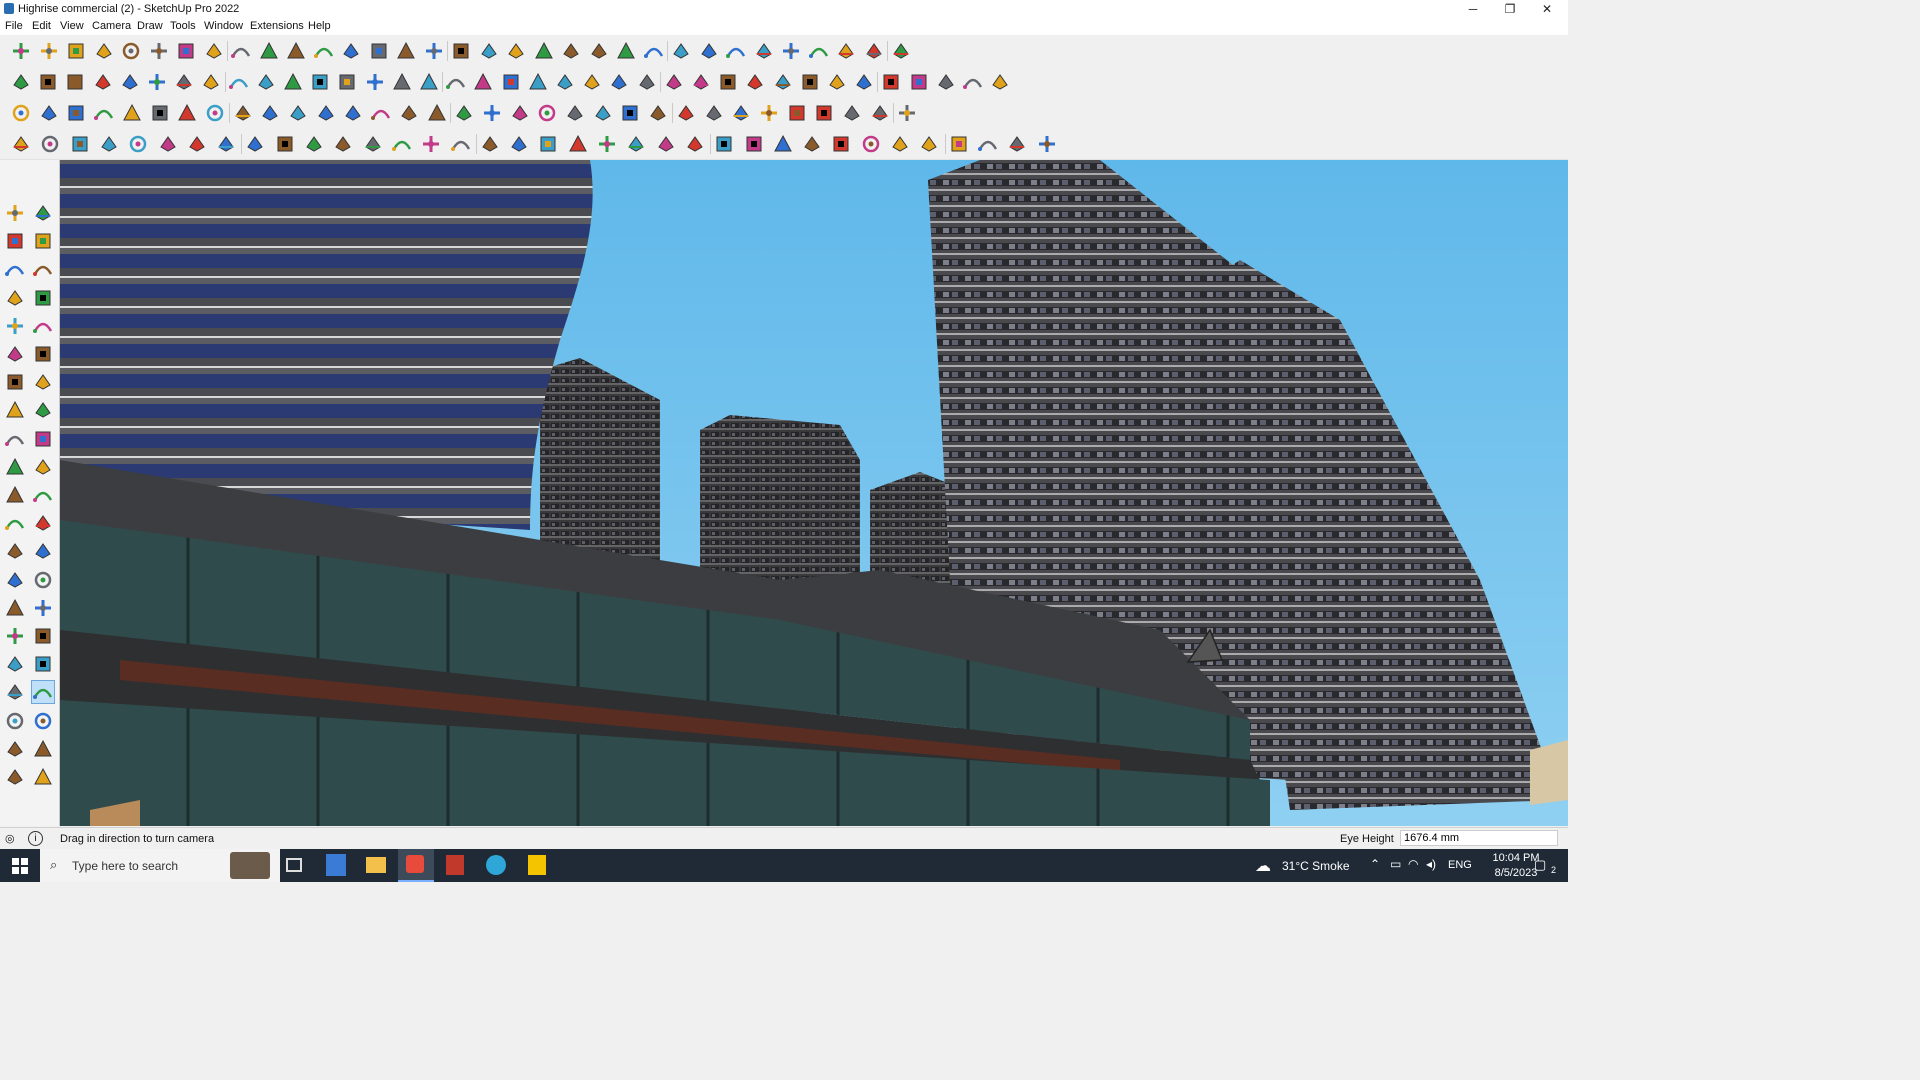 The height and width of the screenshot is (1080, 1920). I want to click on walk-icon, so click(15, 721).